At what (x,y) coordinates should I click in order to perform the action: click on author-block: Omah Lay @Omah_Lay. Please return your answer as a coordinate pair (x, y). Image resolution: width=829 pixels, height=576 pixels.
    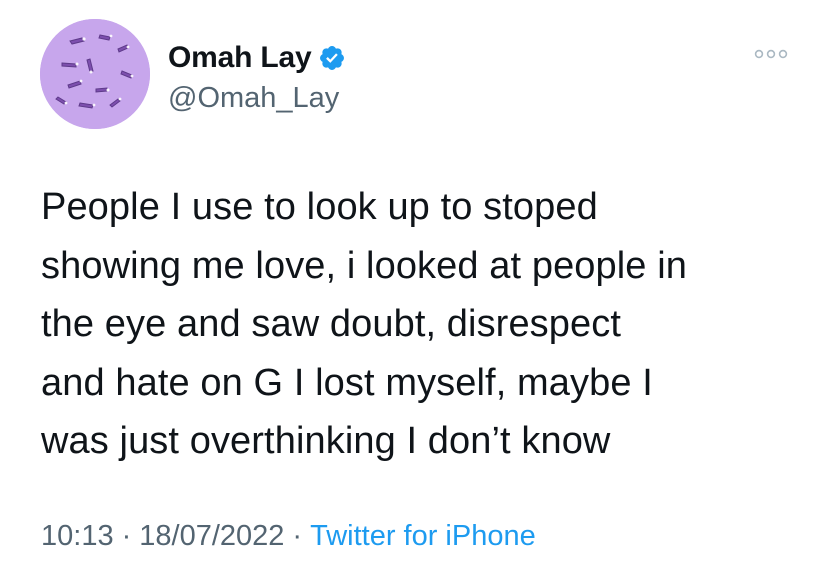
    Looking at the image, I should click on (257, 76).